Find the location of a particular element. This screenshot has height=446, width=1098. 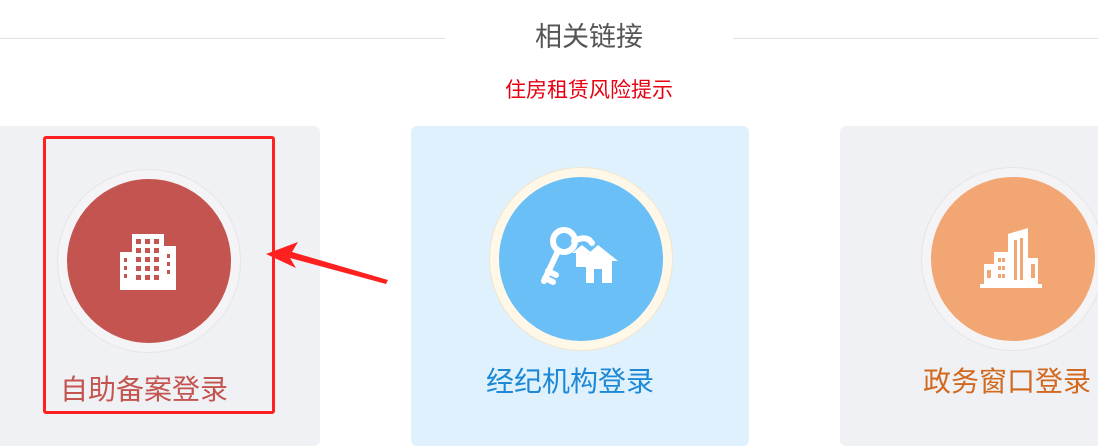

government-window-login-label: 政务窗口登录 is located at coordinates (1007, 382).